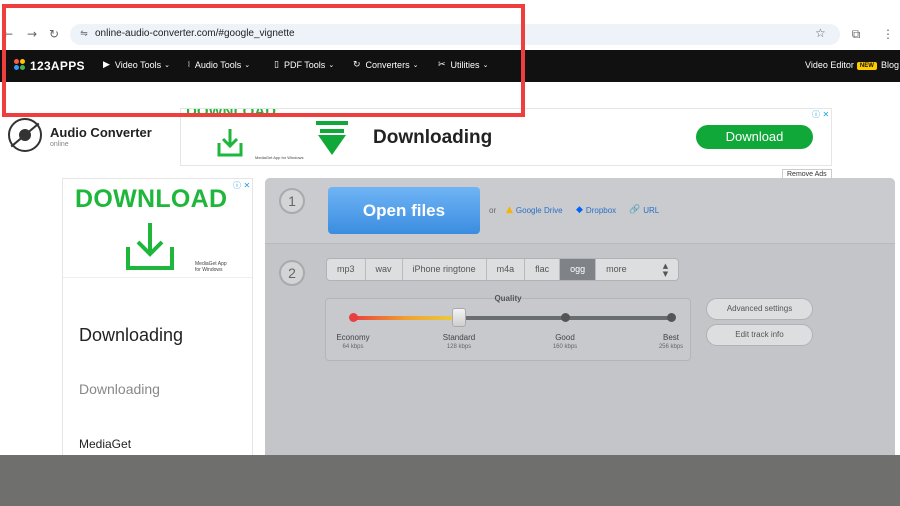  What do you see at coordinates (534, 210) in the screenshot?
I see `google-drive-link: ▲ Google Drive` at bounding box center [534, 210].